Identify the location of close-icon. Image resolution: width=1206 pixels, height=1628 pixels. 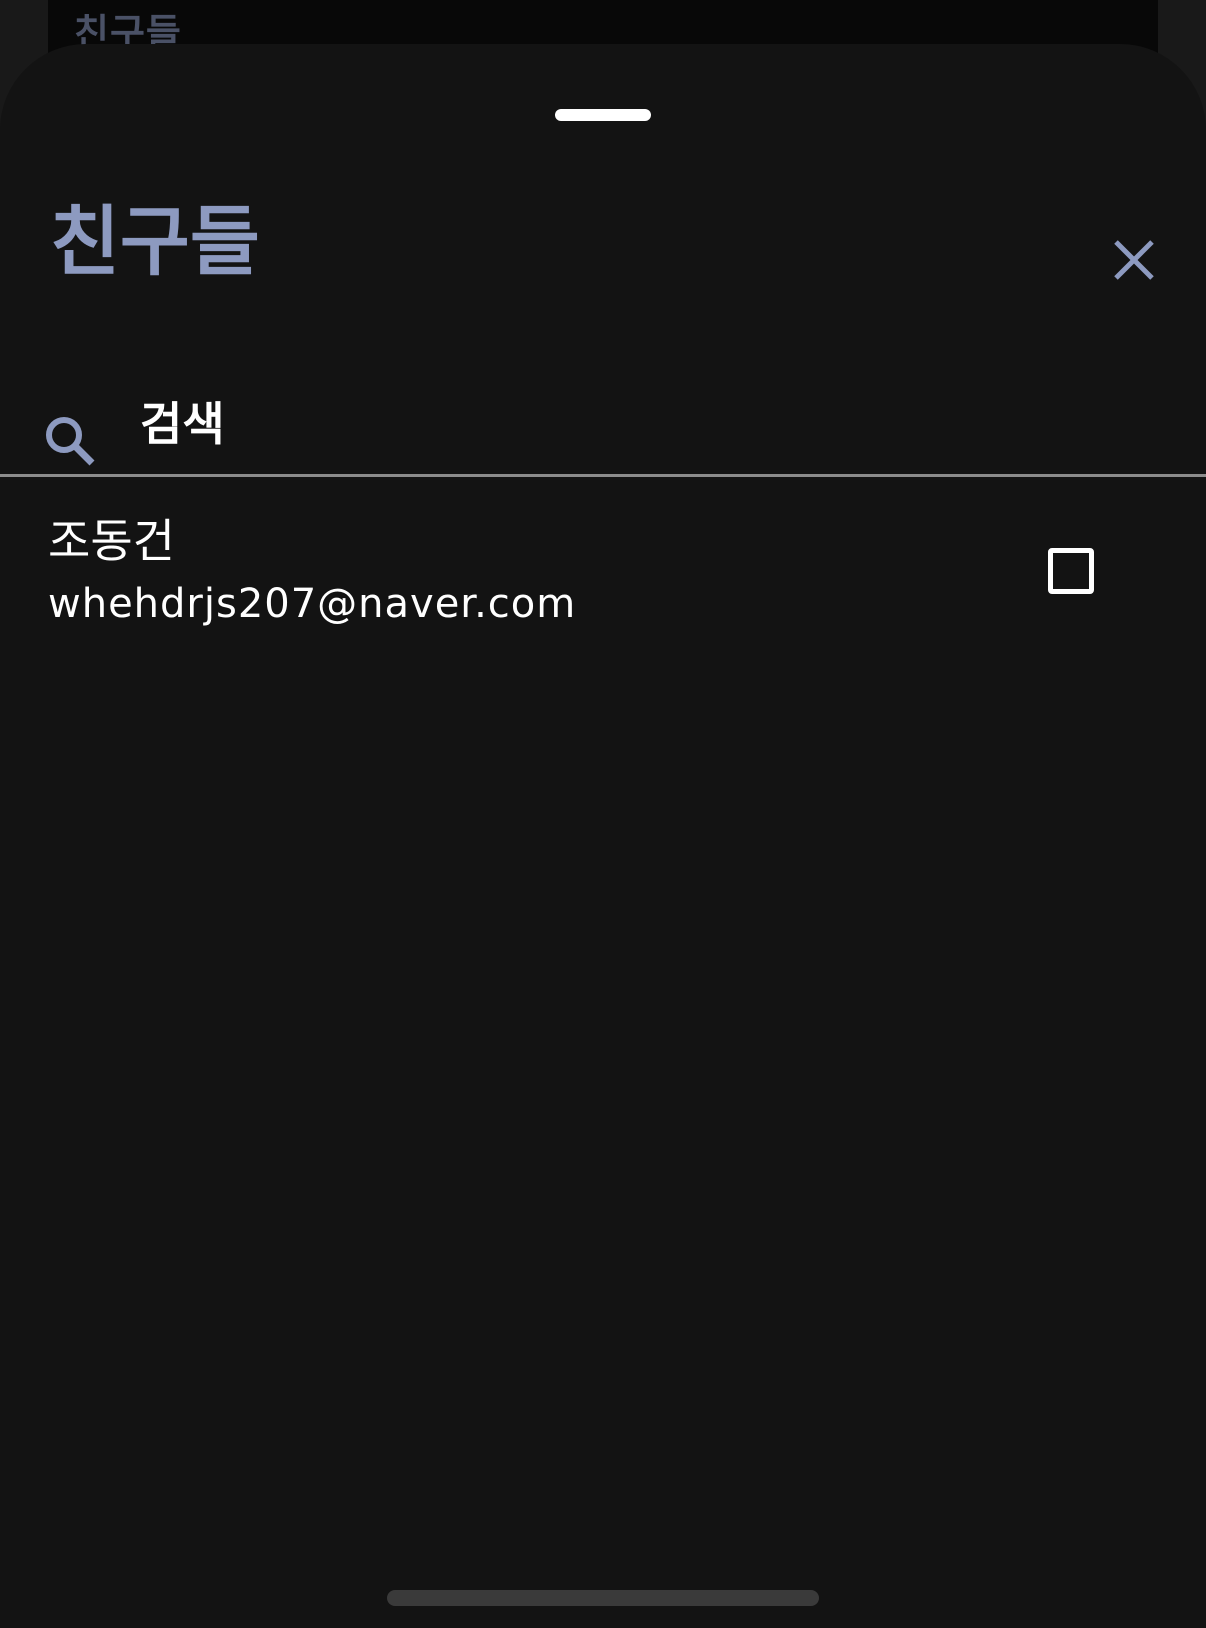
(1134, 260).